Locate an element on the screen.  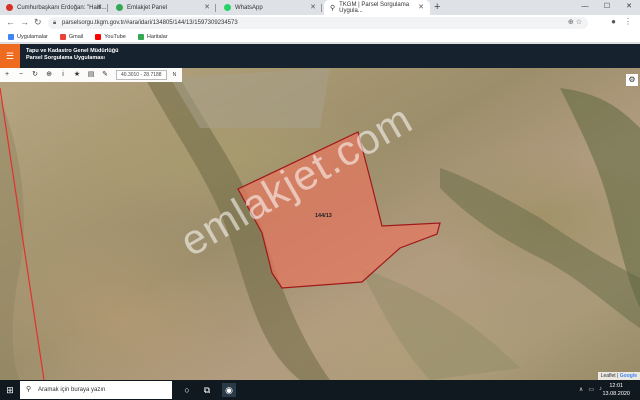
maps-icon is located at coordinates (140, 36).